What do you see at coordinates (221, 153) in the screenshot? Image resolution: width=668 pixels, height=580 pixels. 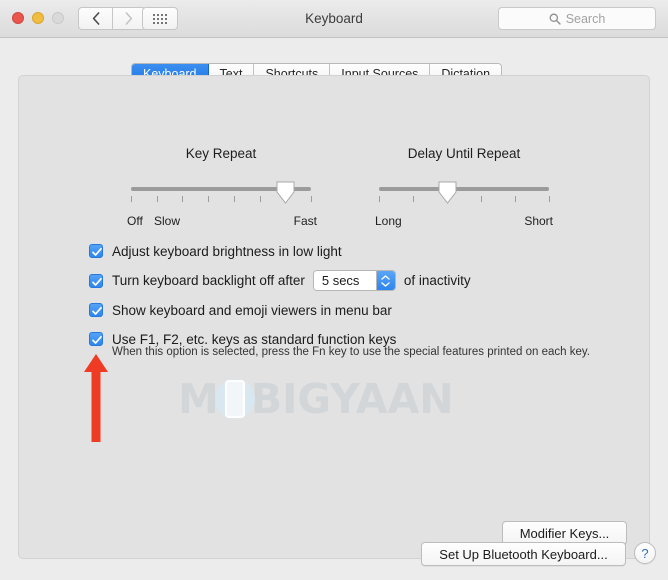 I see `key-repeat-title: Key Repeat` at bounding box center [221, 153].